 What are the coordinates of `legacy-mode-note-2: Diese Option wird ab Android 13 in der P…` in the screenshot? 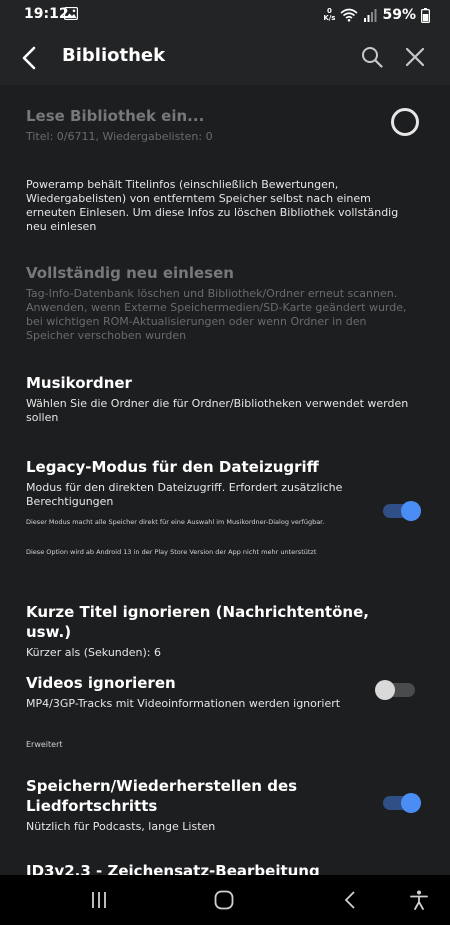 It's located at (171, 552).